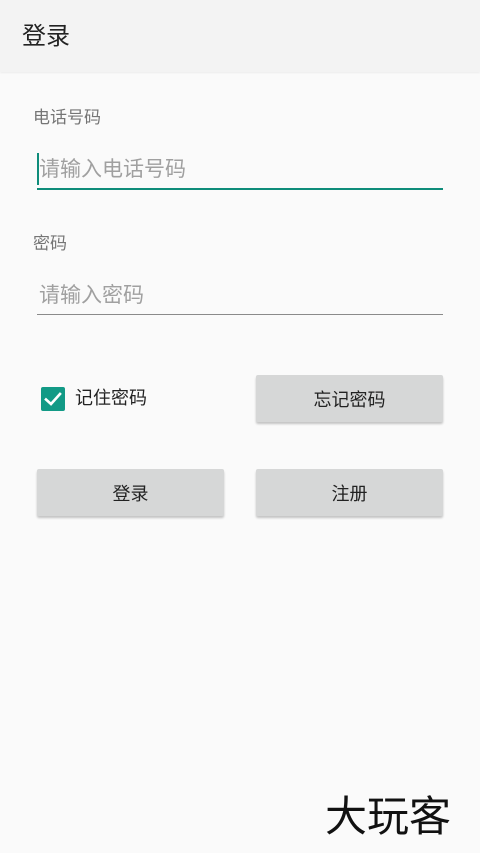  What do you see at coordinates (240, 36) in the screenshot?
I see `app-bar: 登录` at bounding box center [240, 36].